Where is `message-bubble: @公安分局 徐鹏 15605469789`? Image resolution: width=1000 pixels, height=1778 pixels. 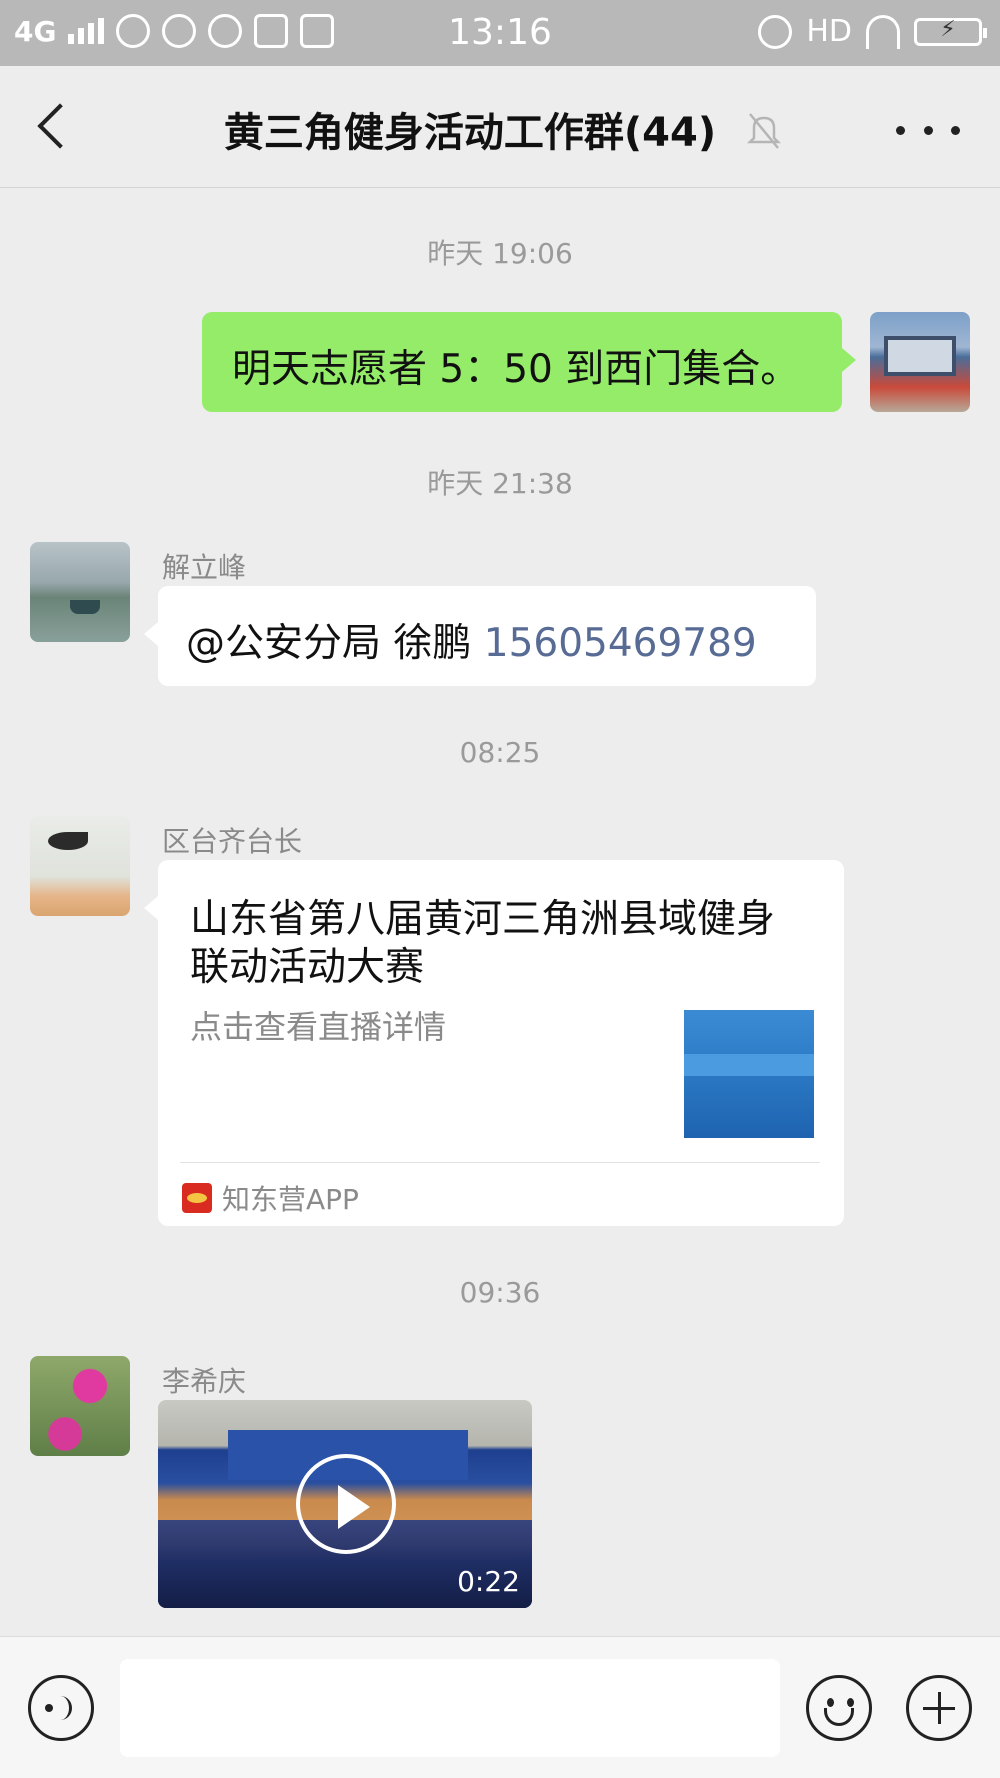 message-bubble: @公安分局 徐鹏 15605469789 is located at coordinates (480, 636).